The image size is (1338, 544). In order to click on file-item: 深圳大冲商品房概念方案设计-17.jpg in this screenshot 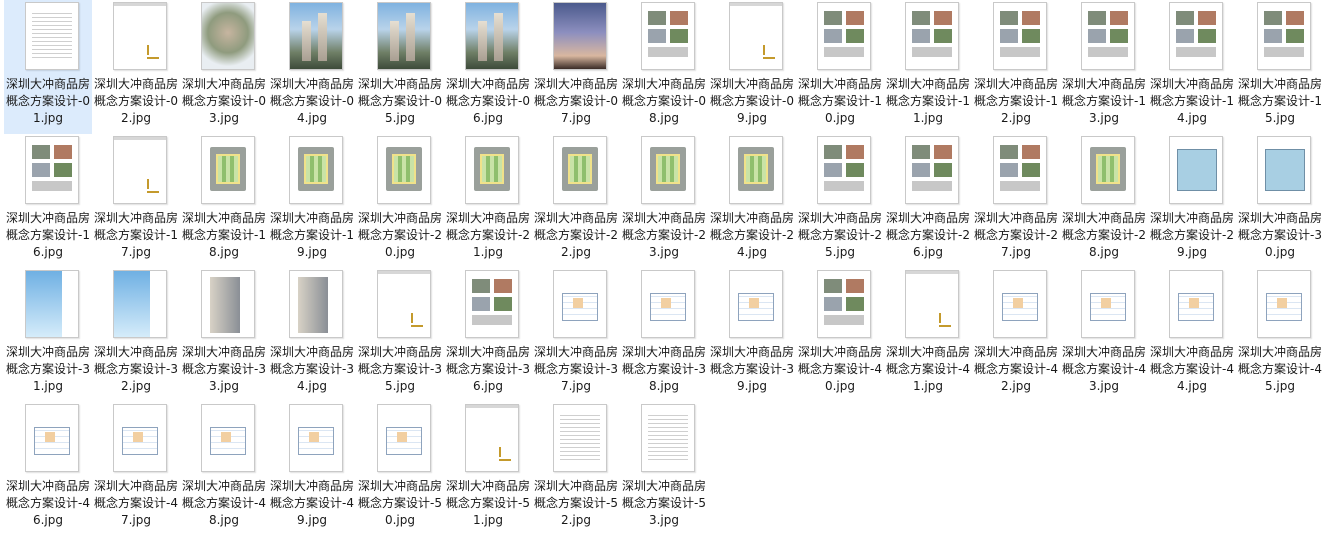, I will do `click(136, 201)`.